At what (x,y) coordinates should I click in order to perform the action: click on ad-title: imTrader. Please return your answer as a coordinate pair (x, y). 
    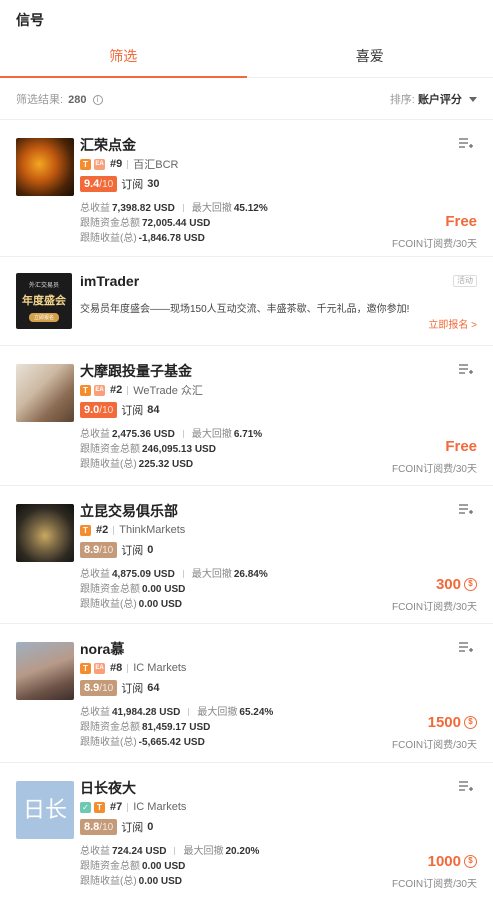
    Looking at the image, I should click on (110, 281).